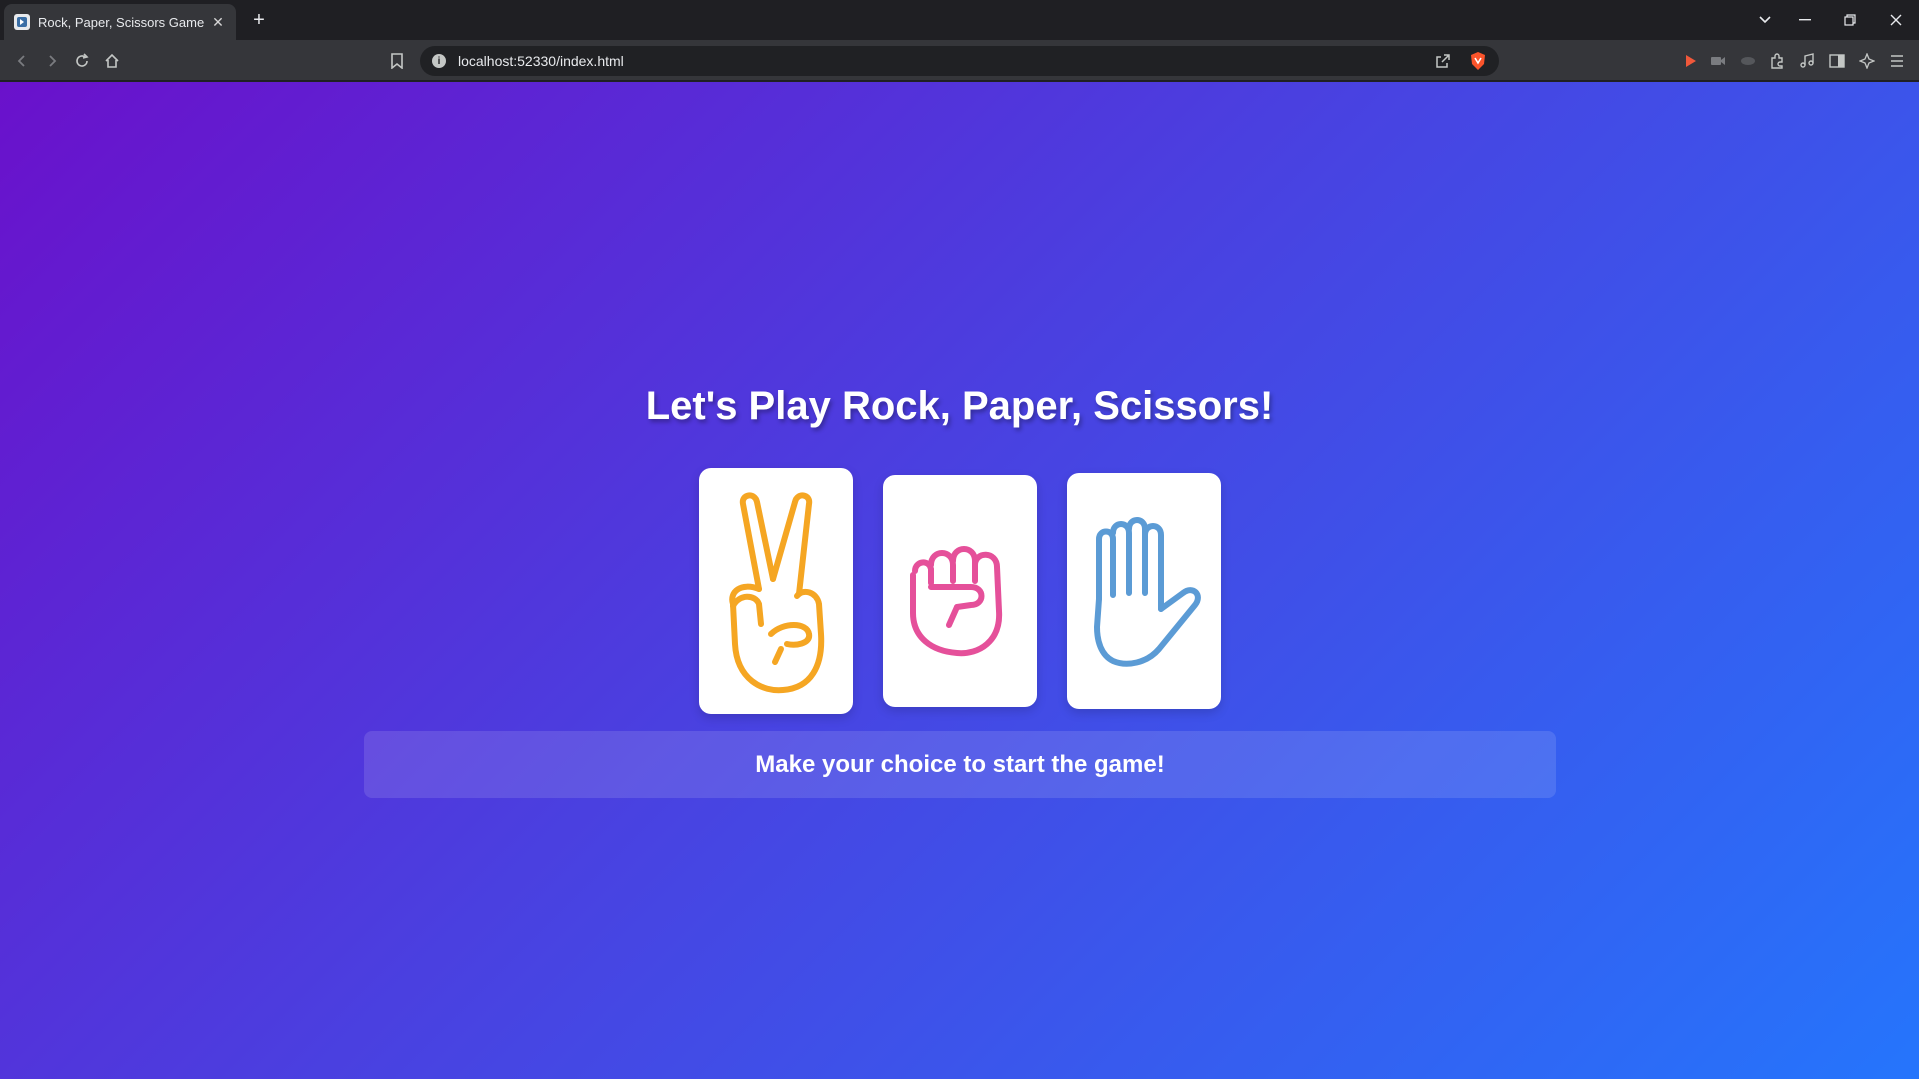 This screenshot has height=1079, width=1919. I want to click on forward-icon, so click(52, 61).